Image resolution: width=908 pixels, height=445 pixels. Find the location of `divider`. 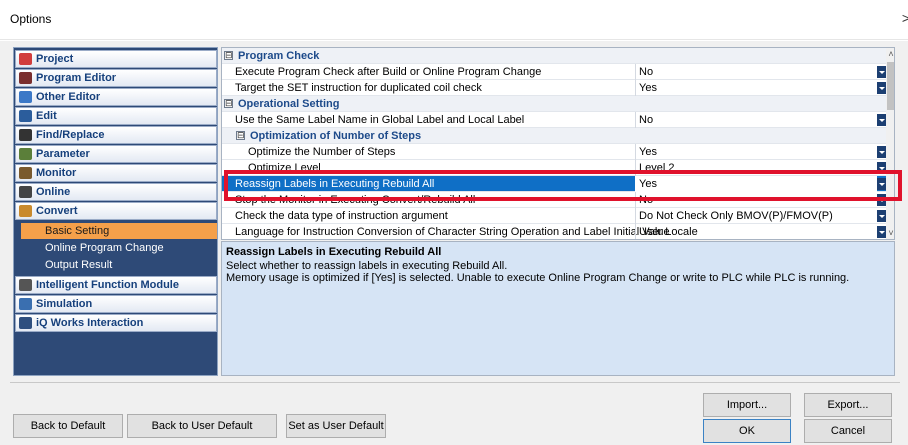

divider is located at coordinates (455, 382).